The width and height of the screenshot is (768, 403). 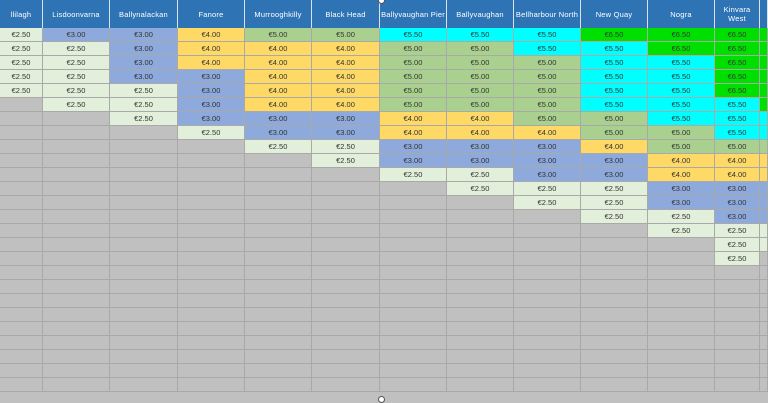 I want to click on column-header: Nogra, so click(x=681, y=14).